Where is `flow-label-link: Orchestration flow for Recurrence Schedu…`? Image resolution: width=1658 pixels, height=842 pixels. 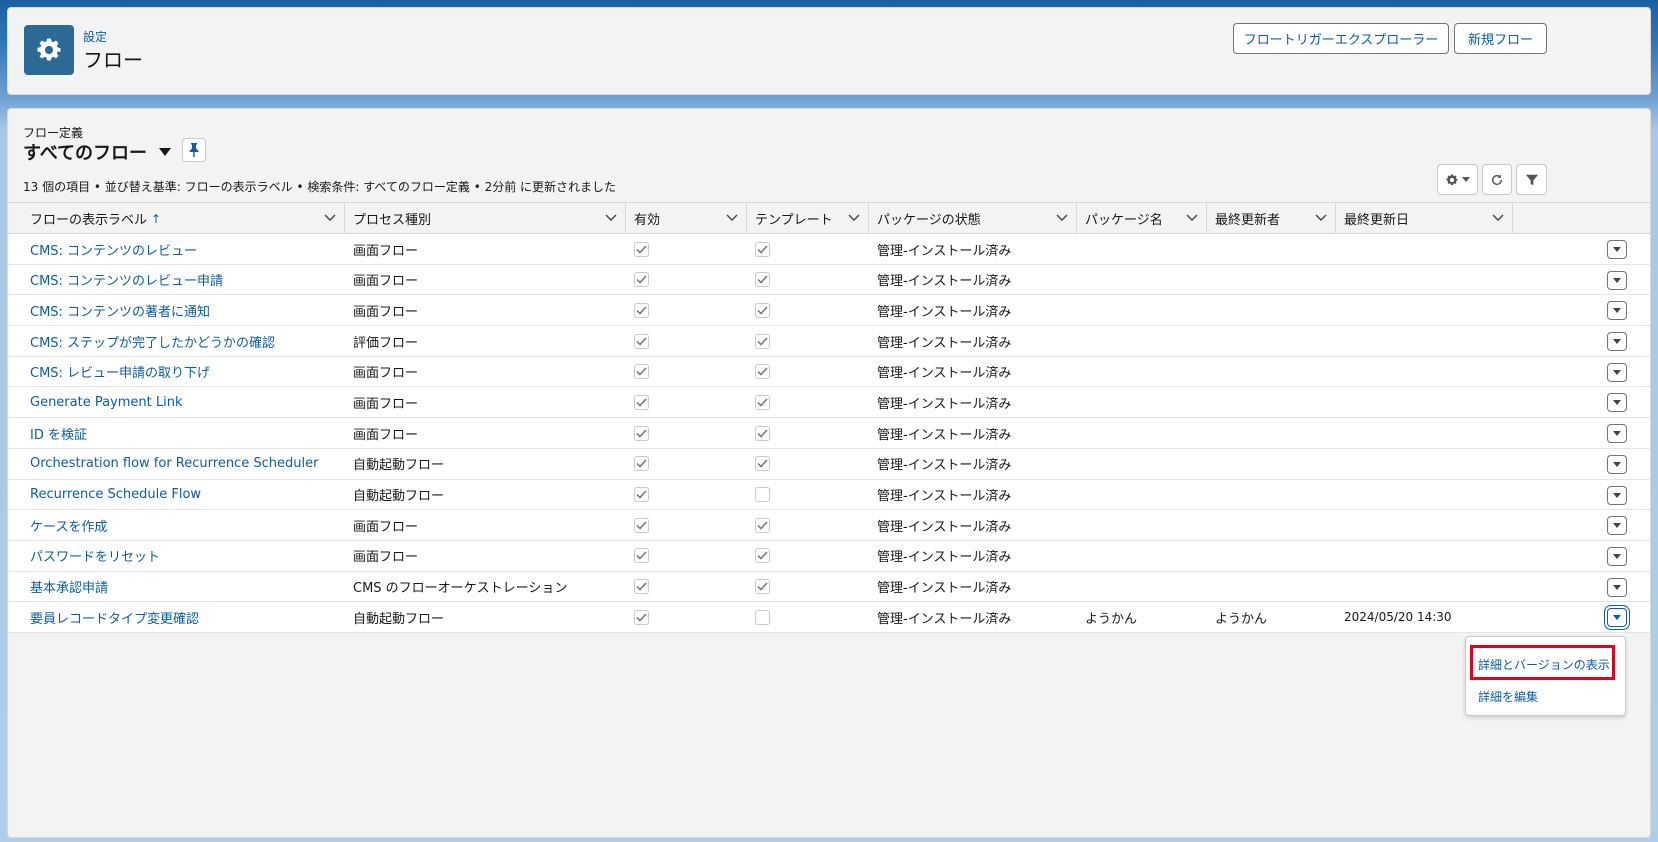 flow-label-link: Orchestration flow for Recurrence Schedu… is located at coordinates (174, 464).